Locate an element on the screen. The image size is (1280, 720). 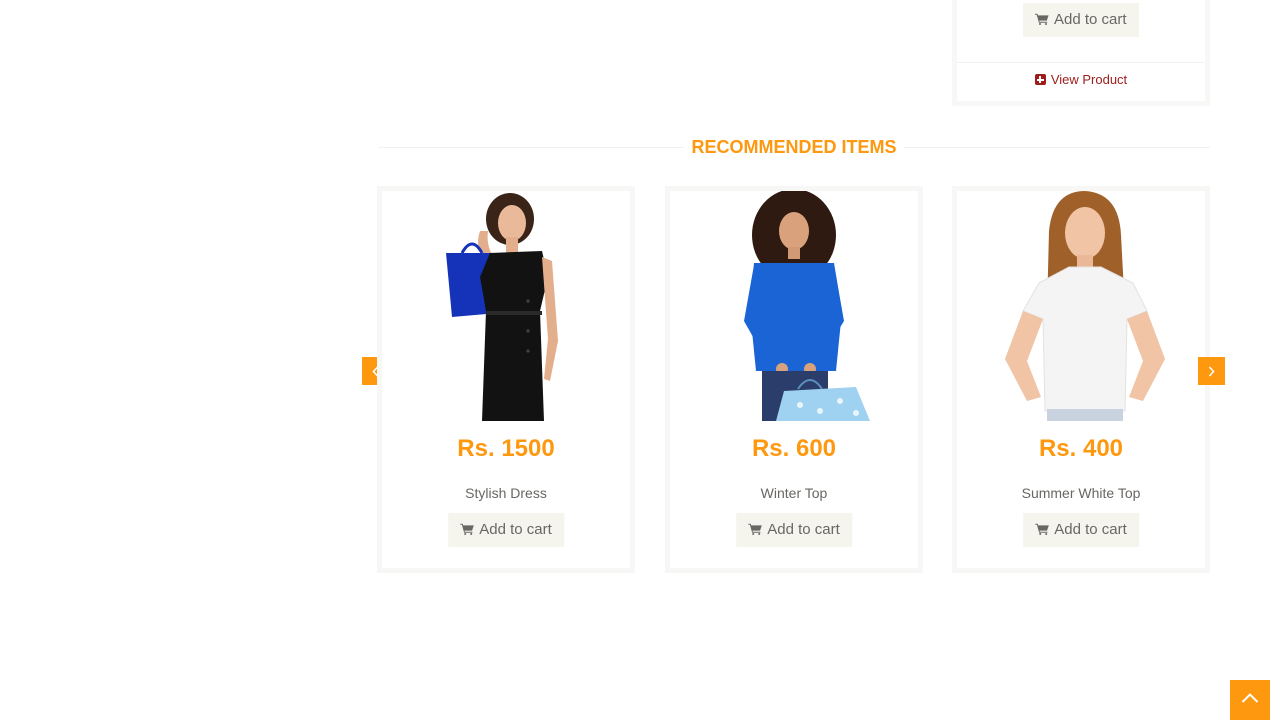
chevron-up-icon is located at coordinates (1250, 698).